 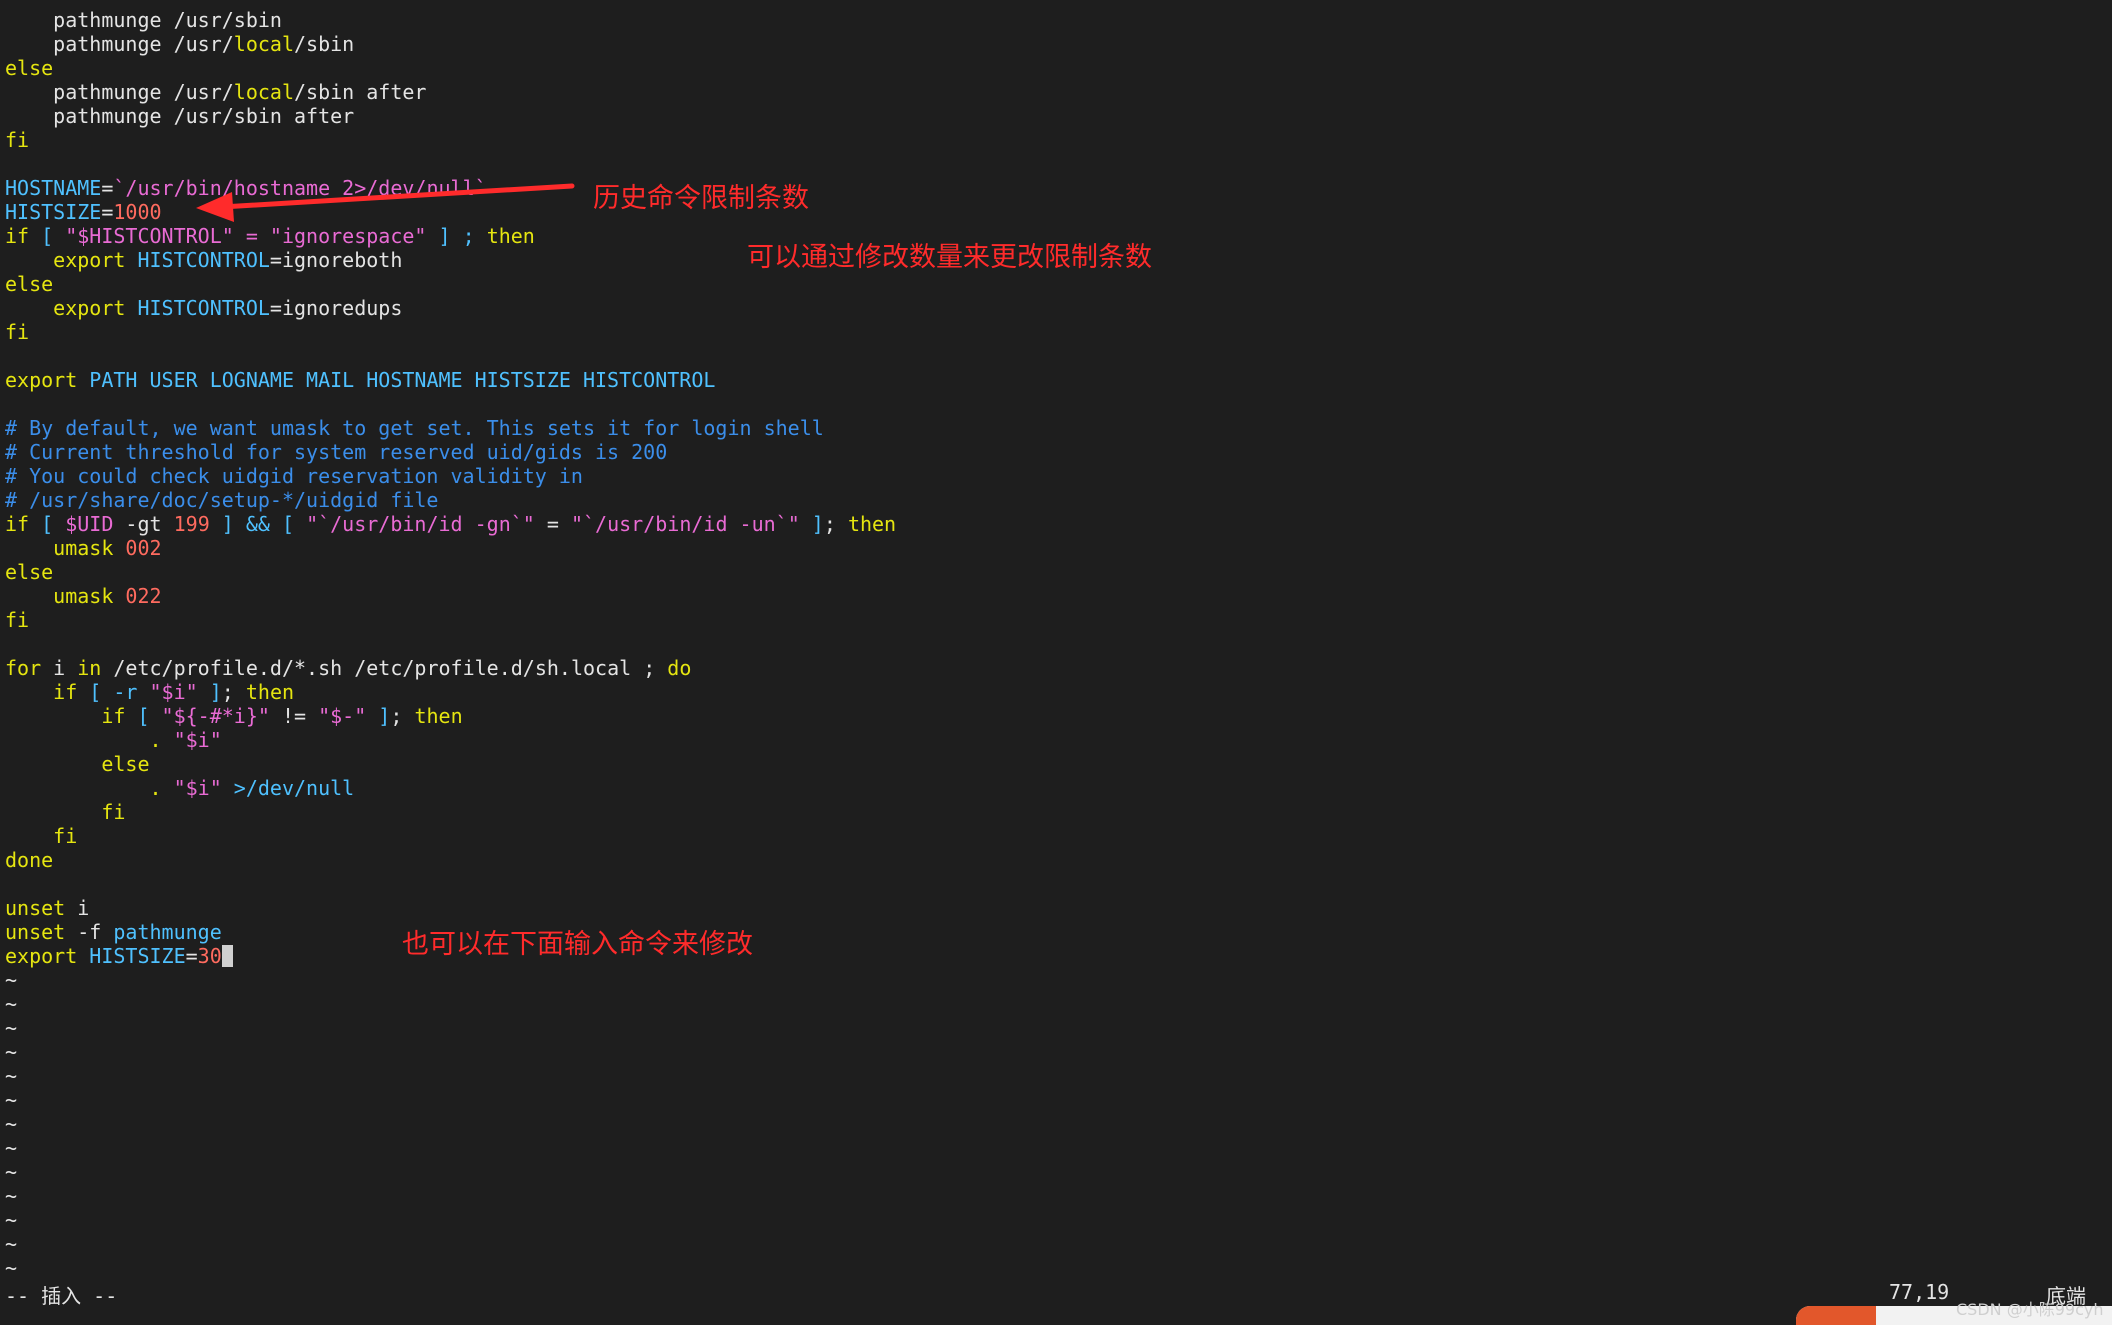 I want to click on code-token: "$-", so click(x=342, y=716).